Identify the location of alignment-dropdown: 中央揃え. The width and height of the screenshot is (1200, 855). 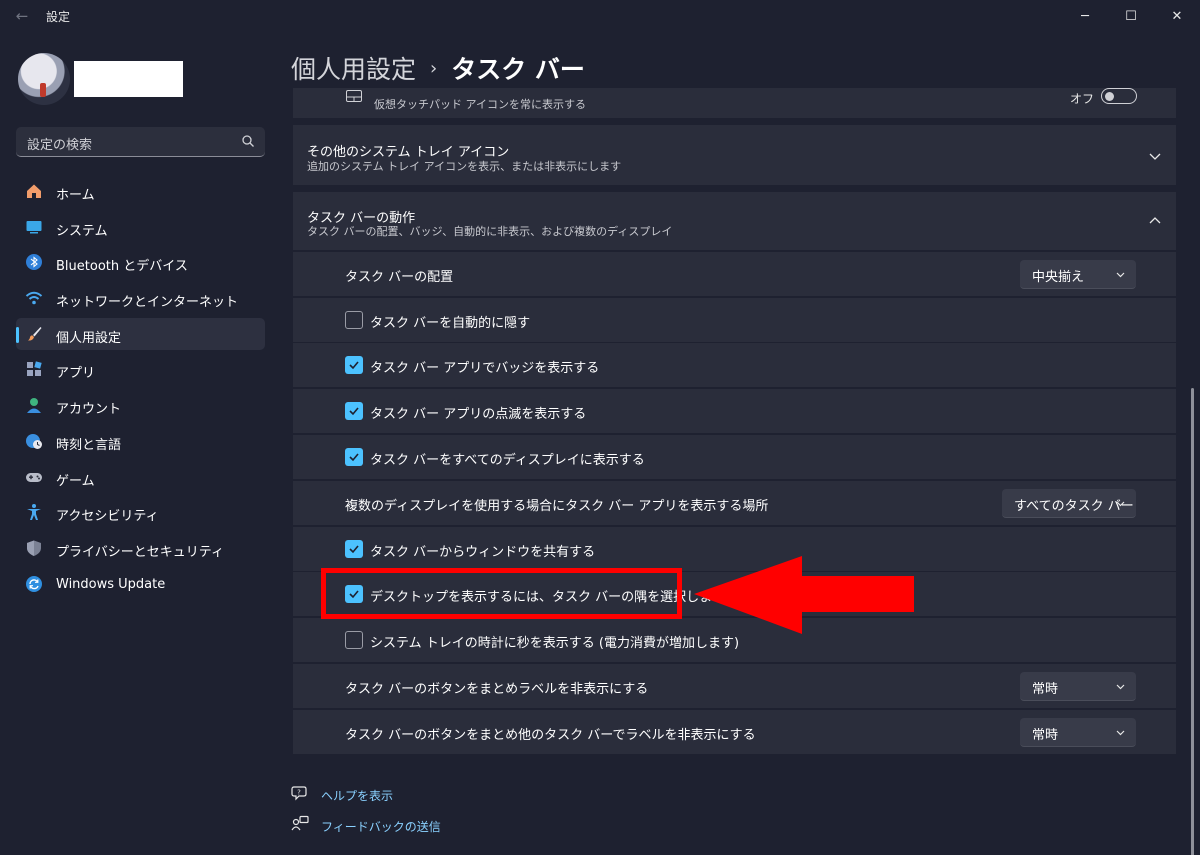
(1078, 274).